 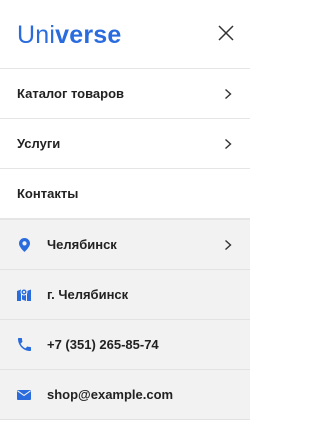 I want to click on menu-item-label: Контакты, so click(x=48, y=193).